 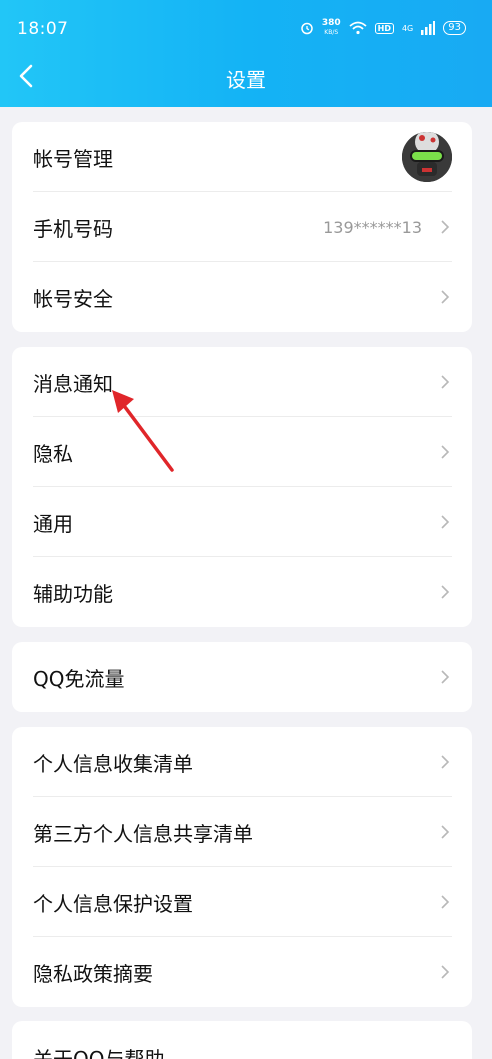 I want to click on header: 18:07 380 KB/S HD 4G 93 设置, so click(x=246, y=53).